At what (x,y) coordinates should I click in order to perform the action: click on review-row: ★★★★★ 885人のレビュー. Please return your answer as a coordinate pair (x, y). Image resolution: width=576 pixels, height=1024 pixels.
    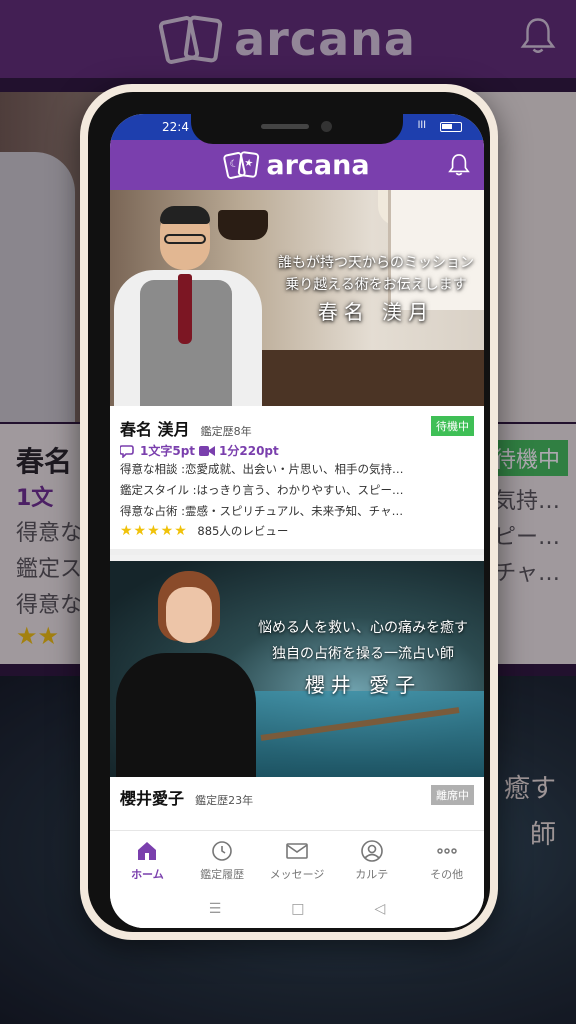
    Looking at the image, I should click on (297, 531).